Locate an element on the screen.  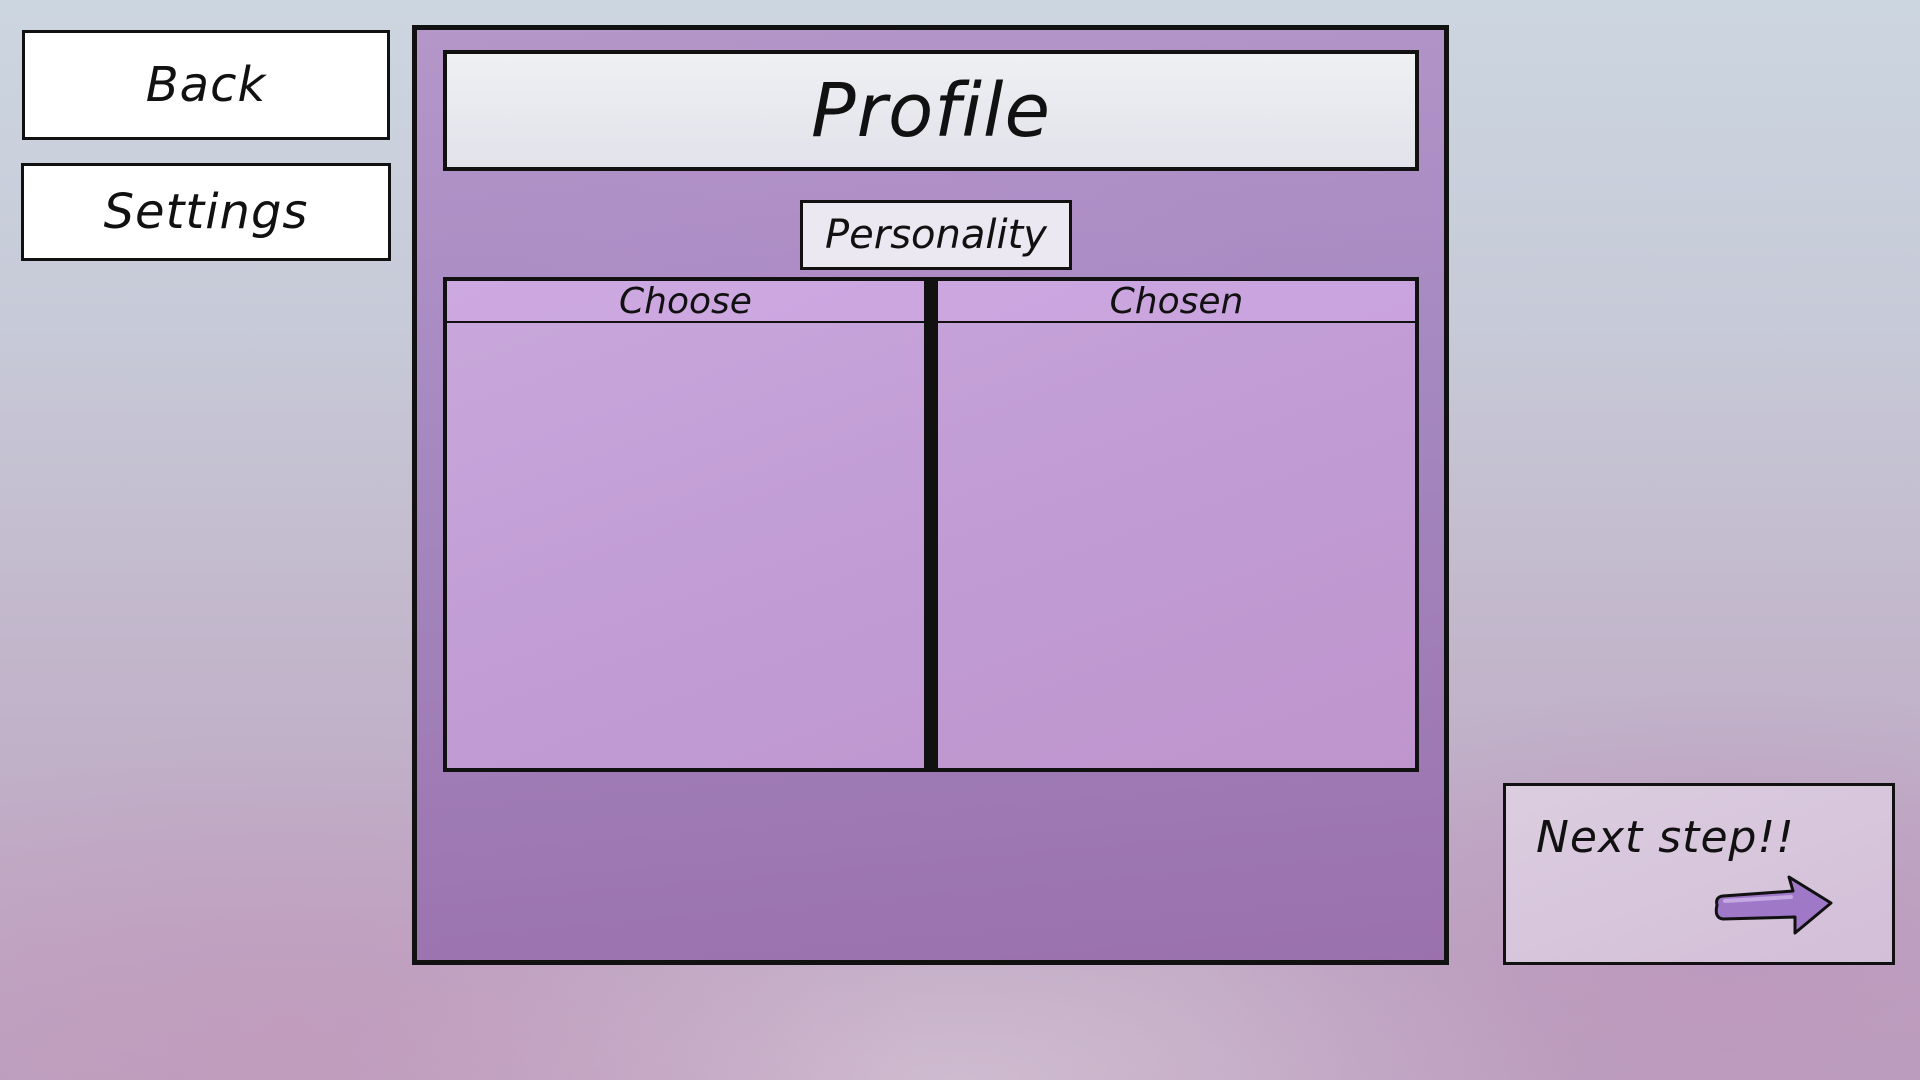
back-button-label: Back is located at coordinates (206, 85).